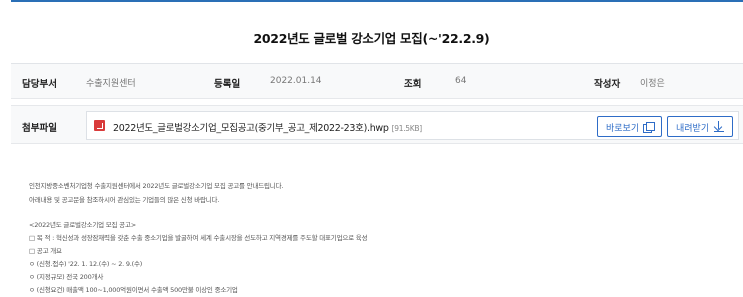  What do you see at coordinates (719, 126) in the screenshot?
I see `download-icon` at bounding box center [719, 126].